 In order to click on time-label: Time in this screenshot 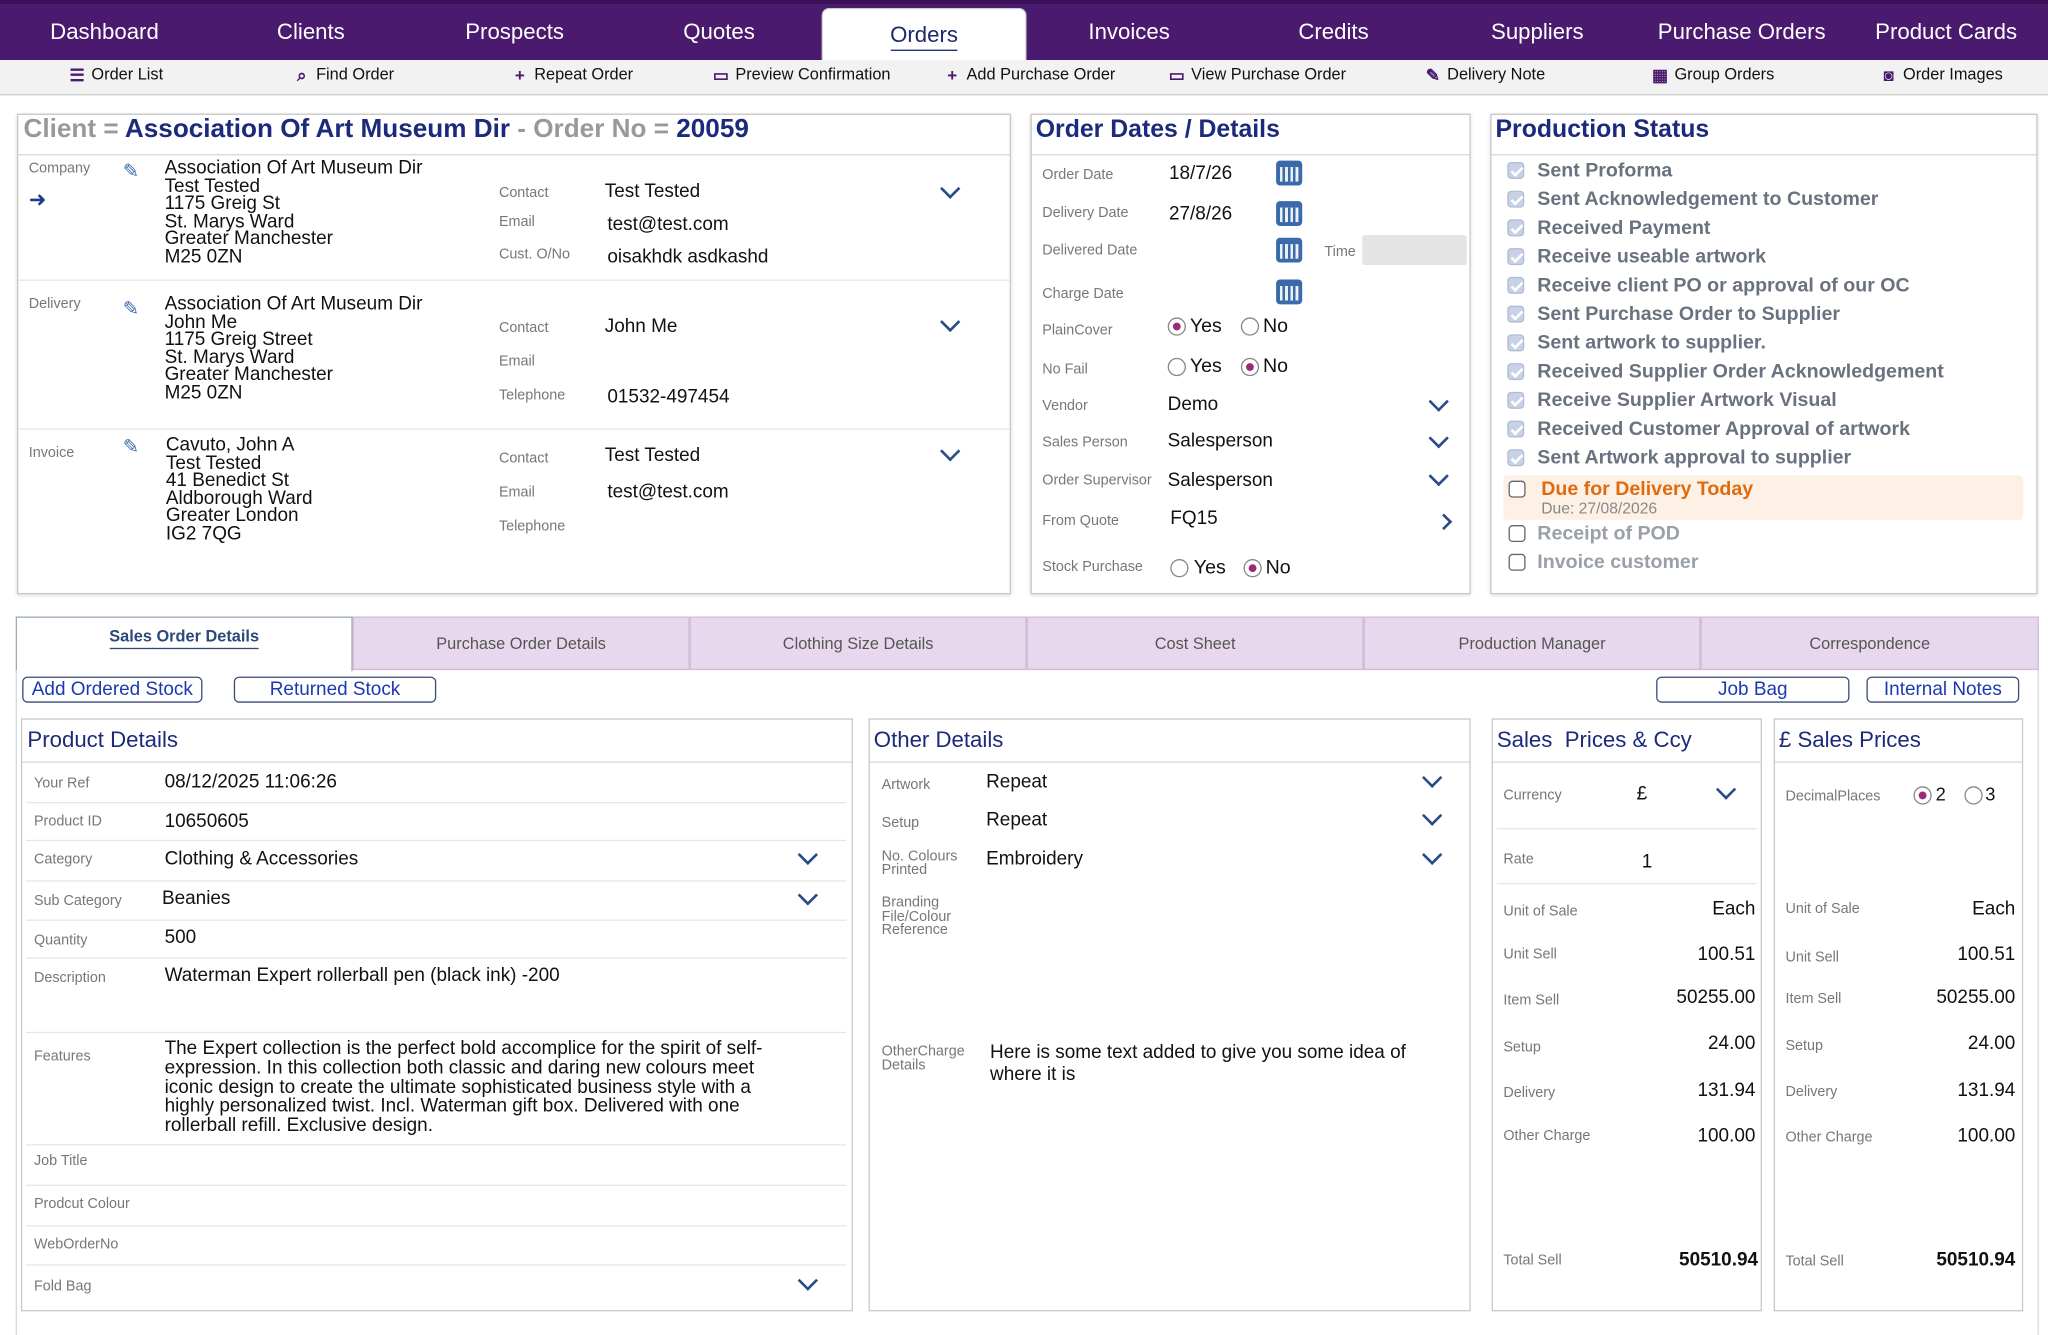, I will do `click(1340, 252)`.